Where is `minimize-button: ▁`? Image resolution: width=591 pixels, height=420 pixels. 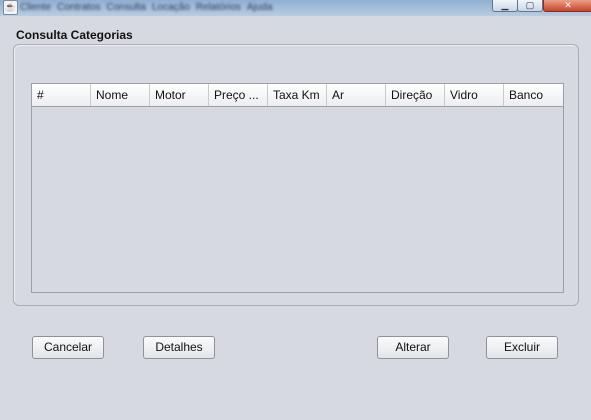 minimize-button: ▁ is located at coordinates (505, 6).